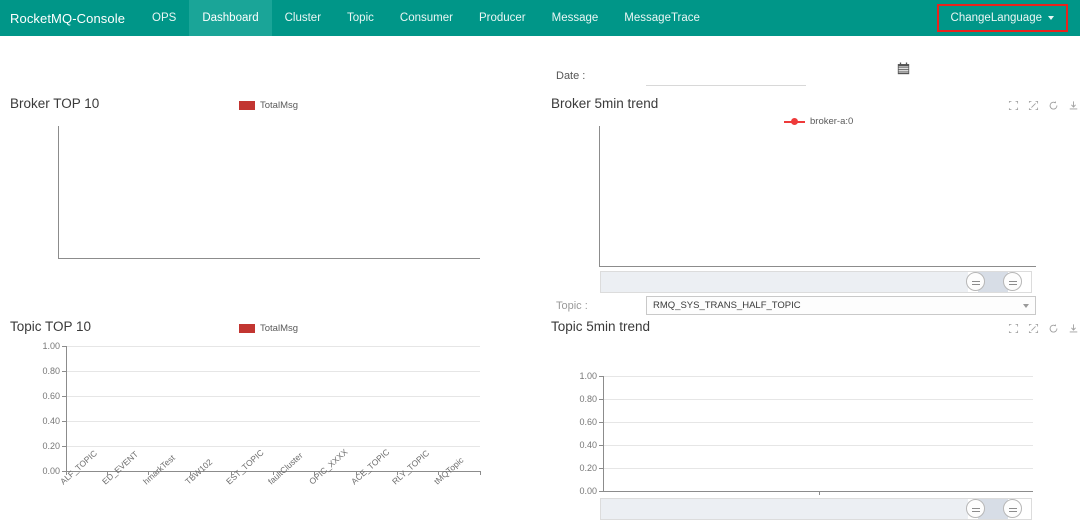 This screenshot has height=529, width=1080. What do you see at coordinates (817, 266) in the screenshot?
I see `broker-trend-x-axis` at bounding box center [817, 266].